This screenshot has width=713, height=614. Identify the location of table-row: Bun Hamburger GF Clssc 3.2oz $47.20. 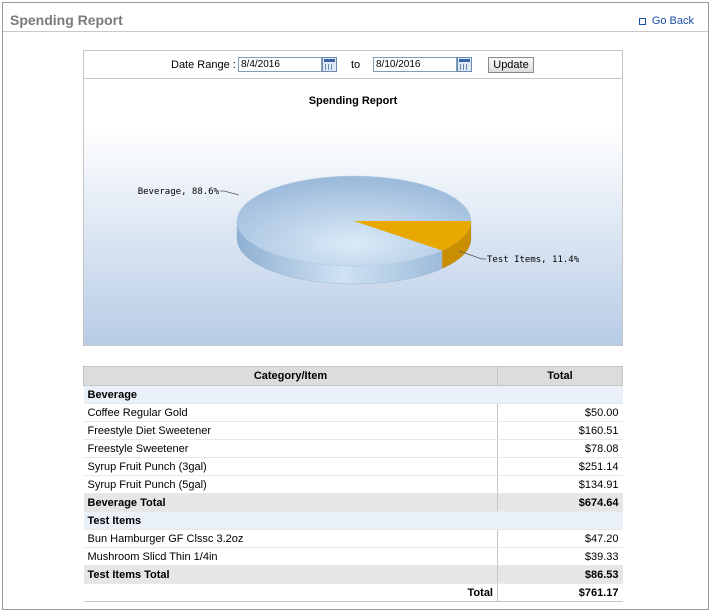
(353, 538).